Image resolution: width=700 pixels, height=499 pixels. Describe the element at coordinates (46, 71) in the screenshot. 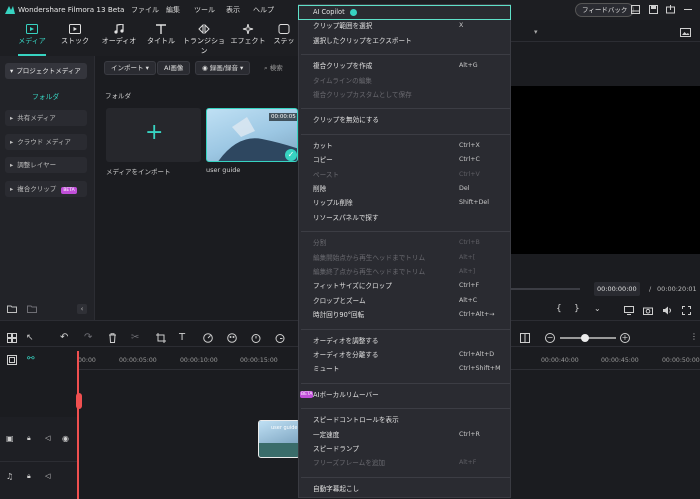

I see `sidebar-item-project-media: ▾ プロジェクトメディア` at that location.